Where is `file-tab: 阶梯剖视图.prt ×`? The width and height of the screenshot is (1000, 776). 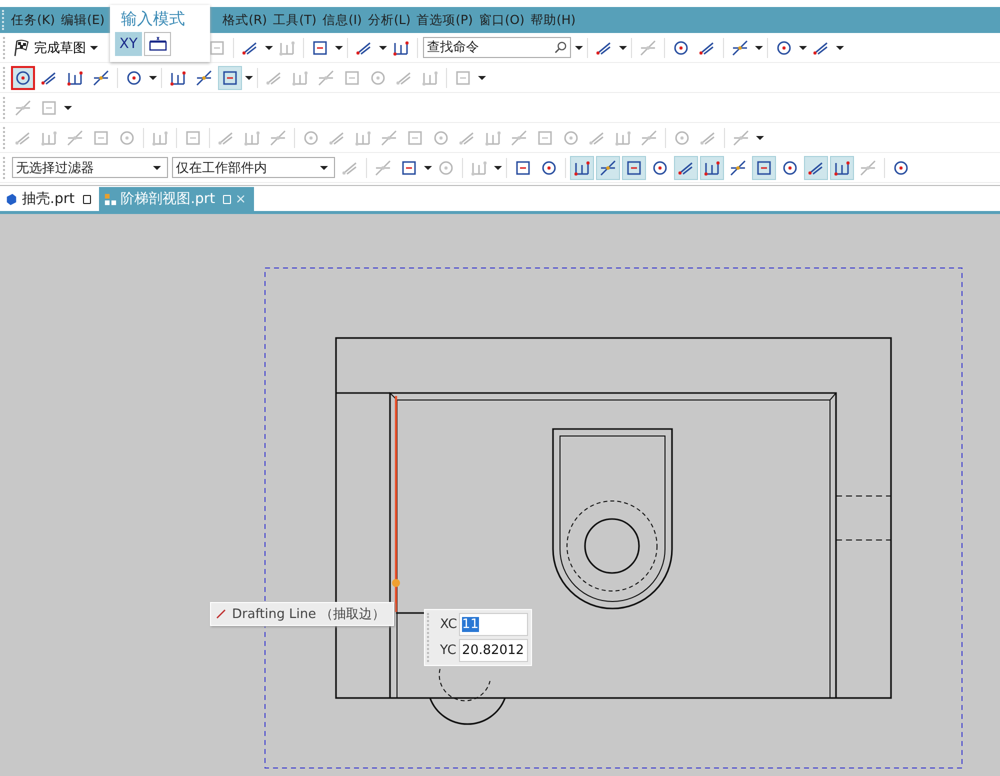
file-tab: 阶梯剖视图.prt × is located at coordinates (176, 199).